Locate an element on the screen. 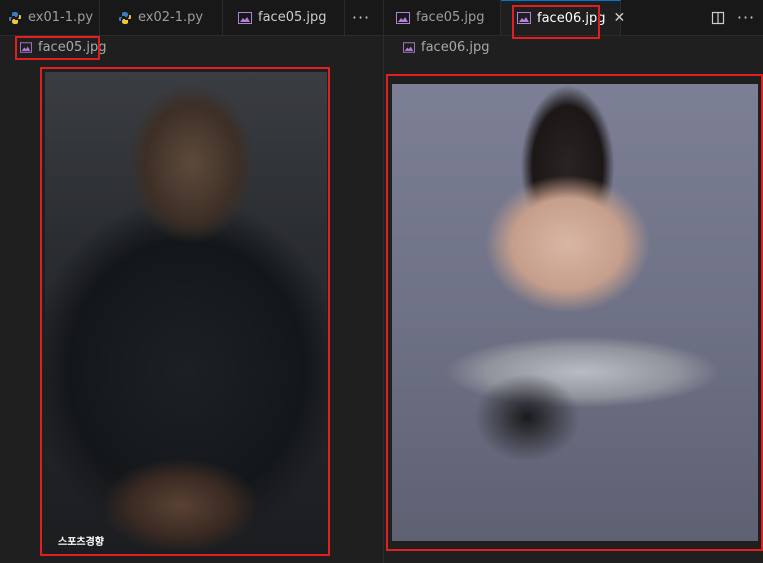 The height and width of the screenshot is (563, 763). left-tab-bar: ex01-1.py ex02-1.py face05.jpg ··· is located at coordinates (191, 18).